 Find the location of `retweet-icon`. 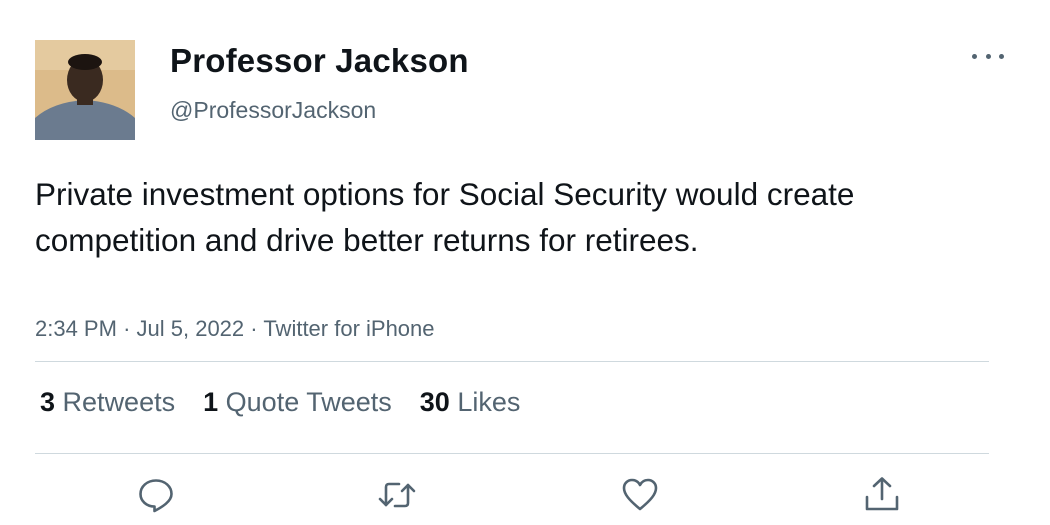

retweet-icon is located at coordinates (397, 495).